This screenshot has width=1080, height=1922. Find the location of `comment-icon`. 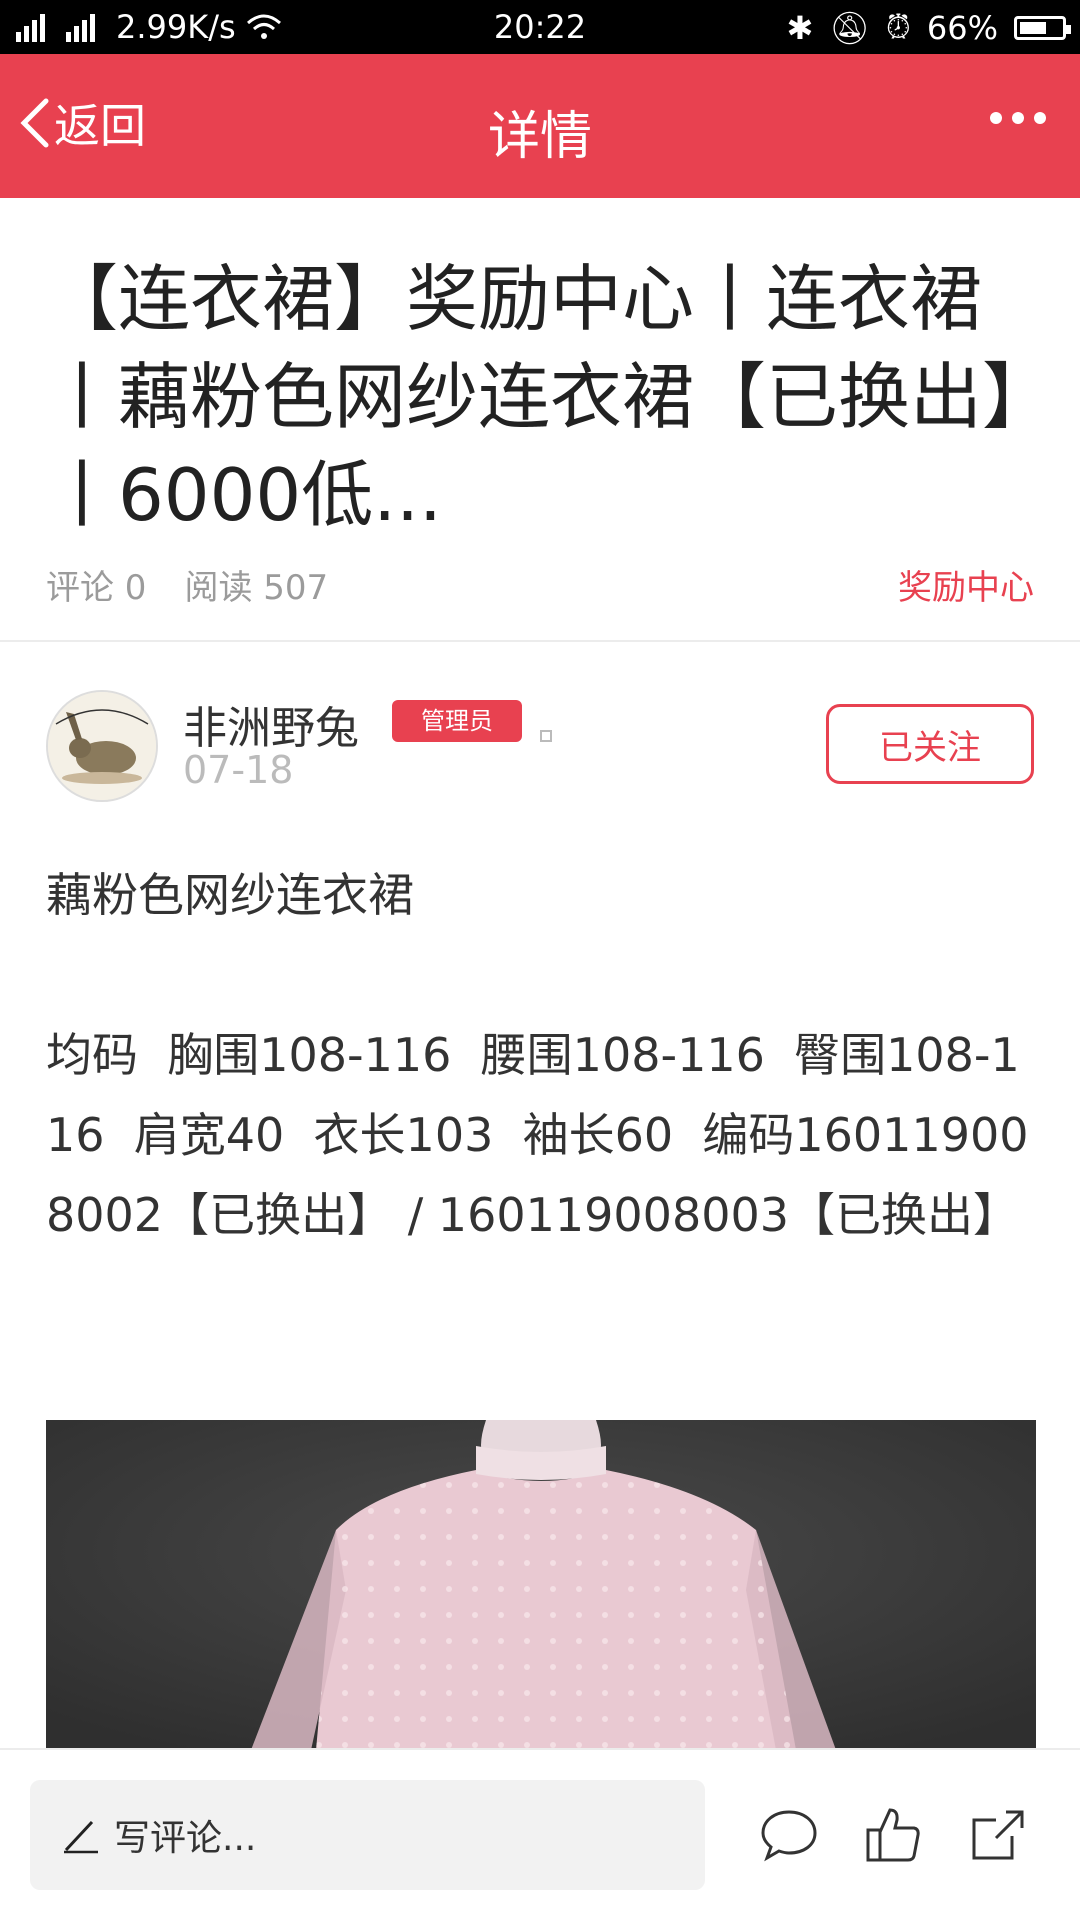

comment-icon is located at coordinates (789, 1835).